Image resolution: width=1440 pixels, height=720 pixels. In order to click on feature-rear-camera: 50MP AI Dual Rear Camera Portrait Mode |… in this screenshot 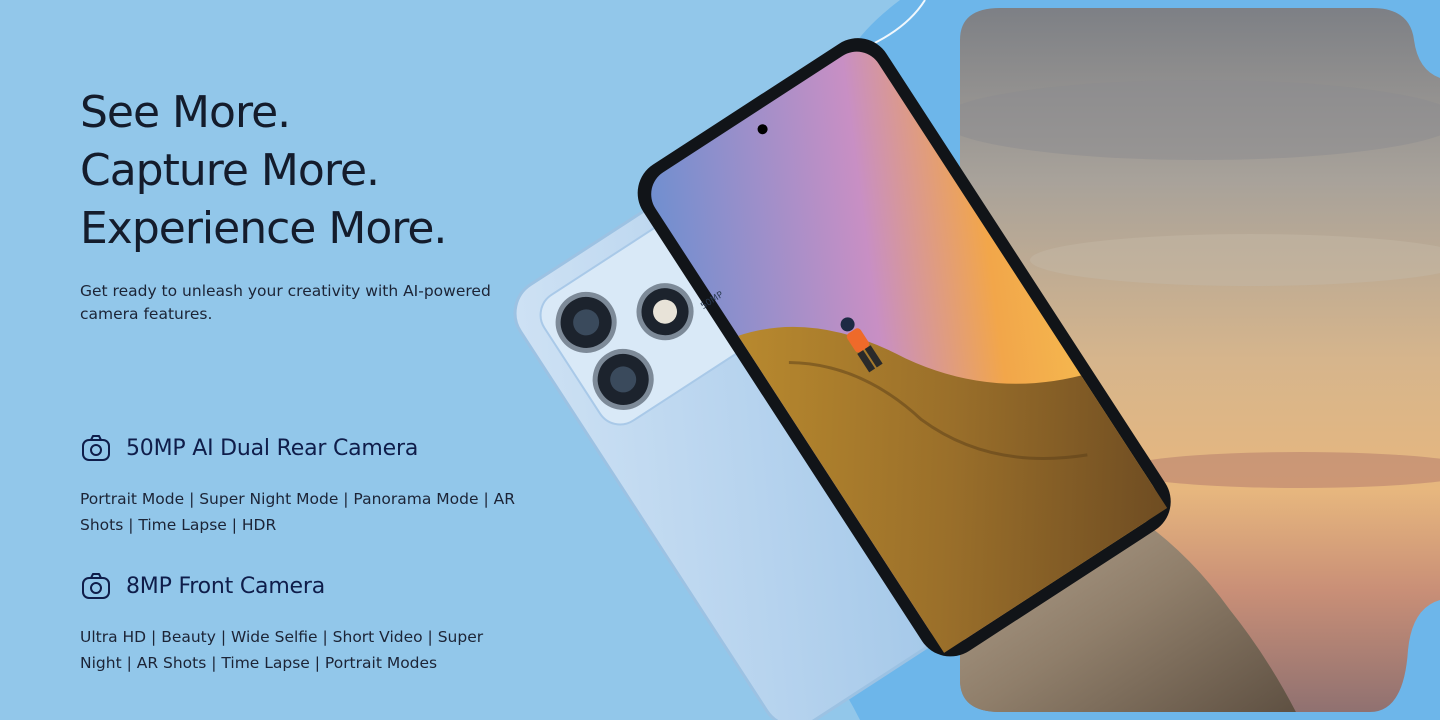, I will do `click(300, 485)`.